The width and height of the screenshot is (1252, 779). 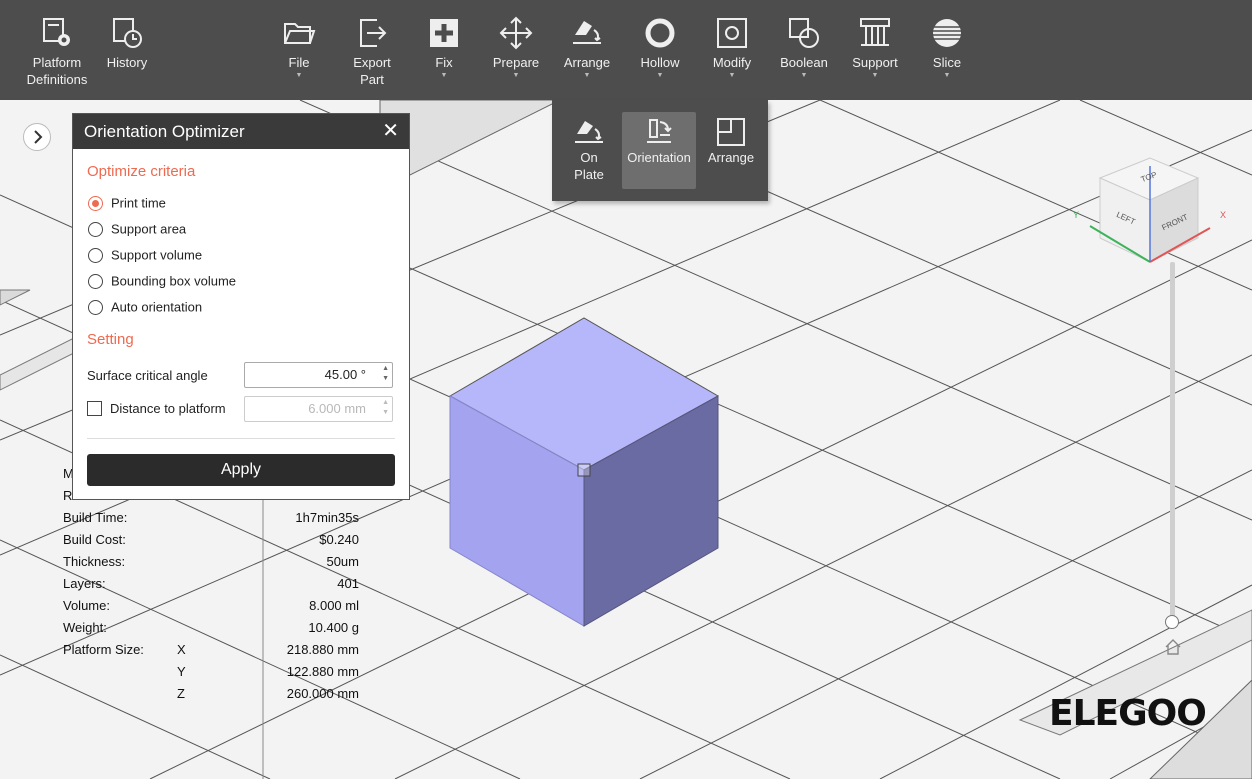 I want to click on arrange-submenu-button: Arrange, so click(x=731, y=150).